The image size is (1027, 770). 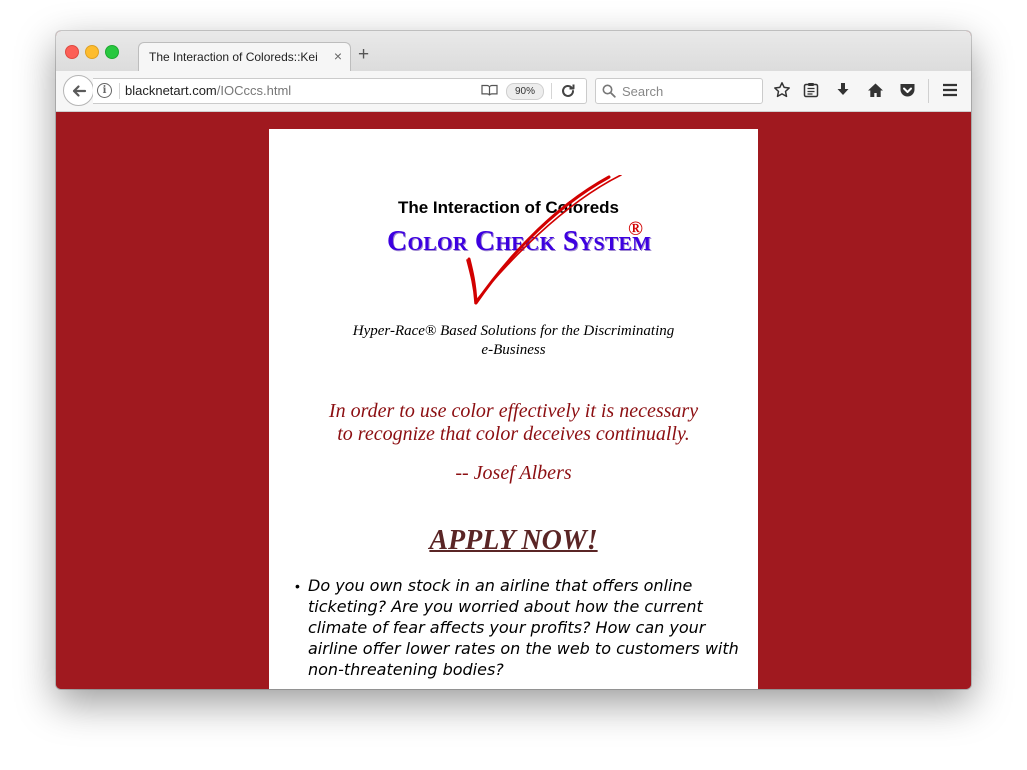 What do you see at coordinates (525, 91) in the screenshot?
I see `zoom-level-badge: 90%` at bounding box center [525, 91].